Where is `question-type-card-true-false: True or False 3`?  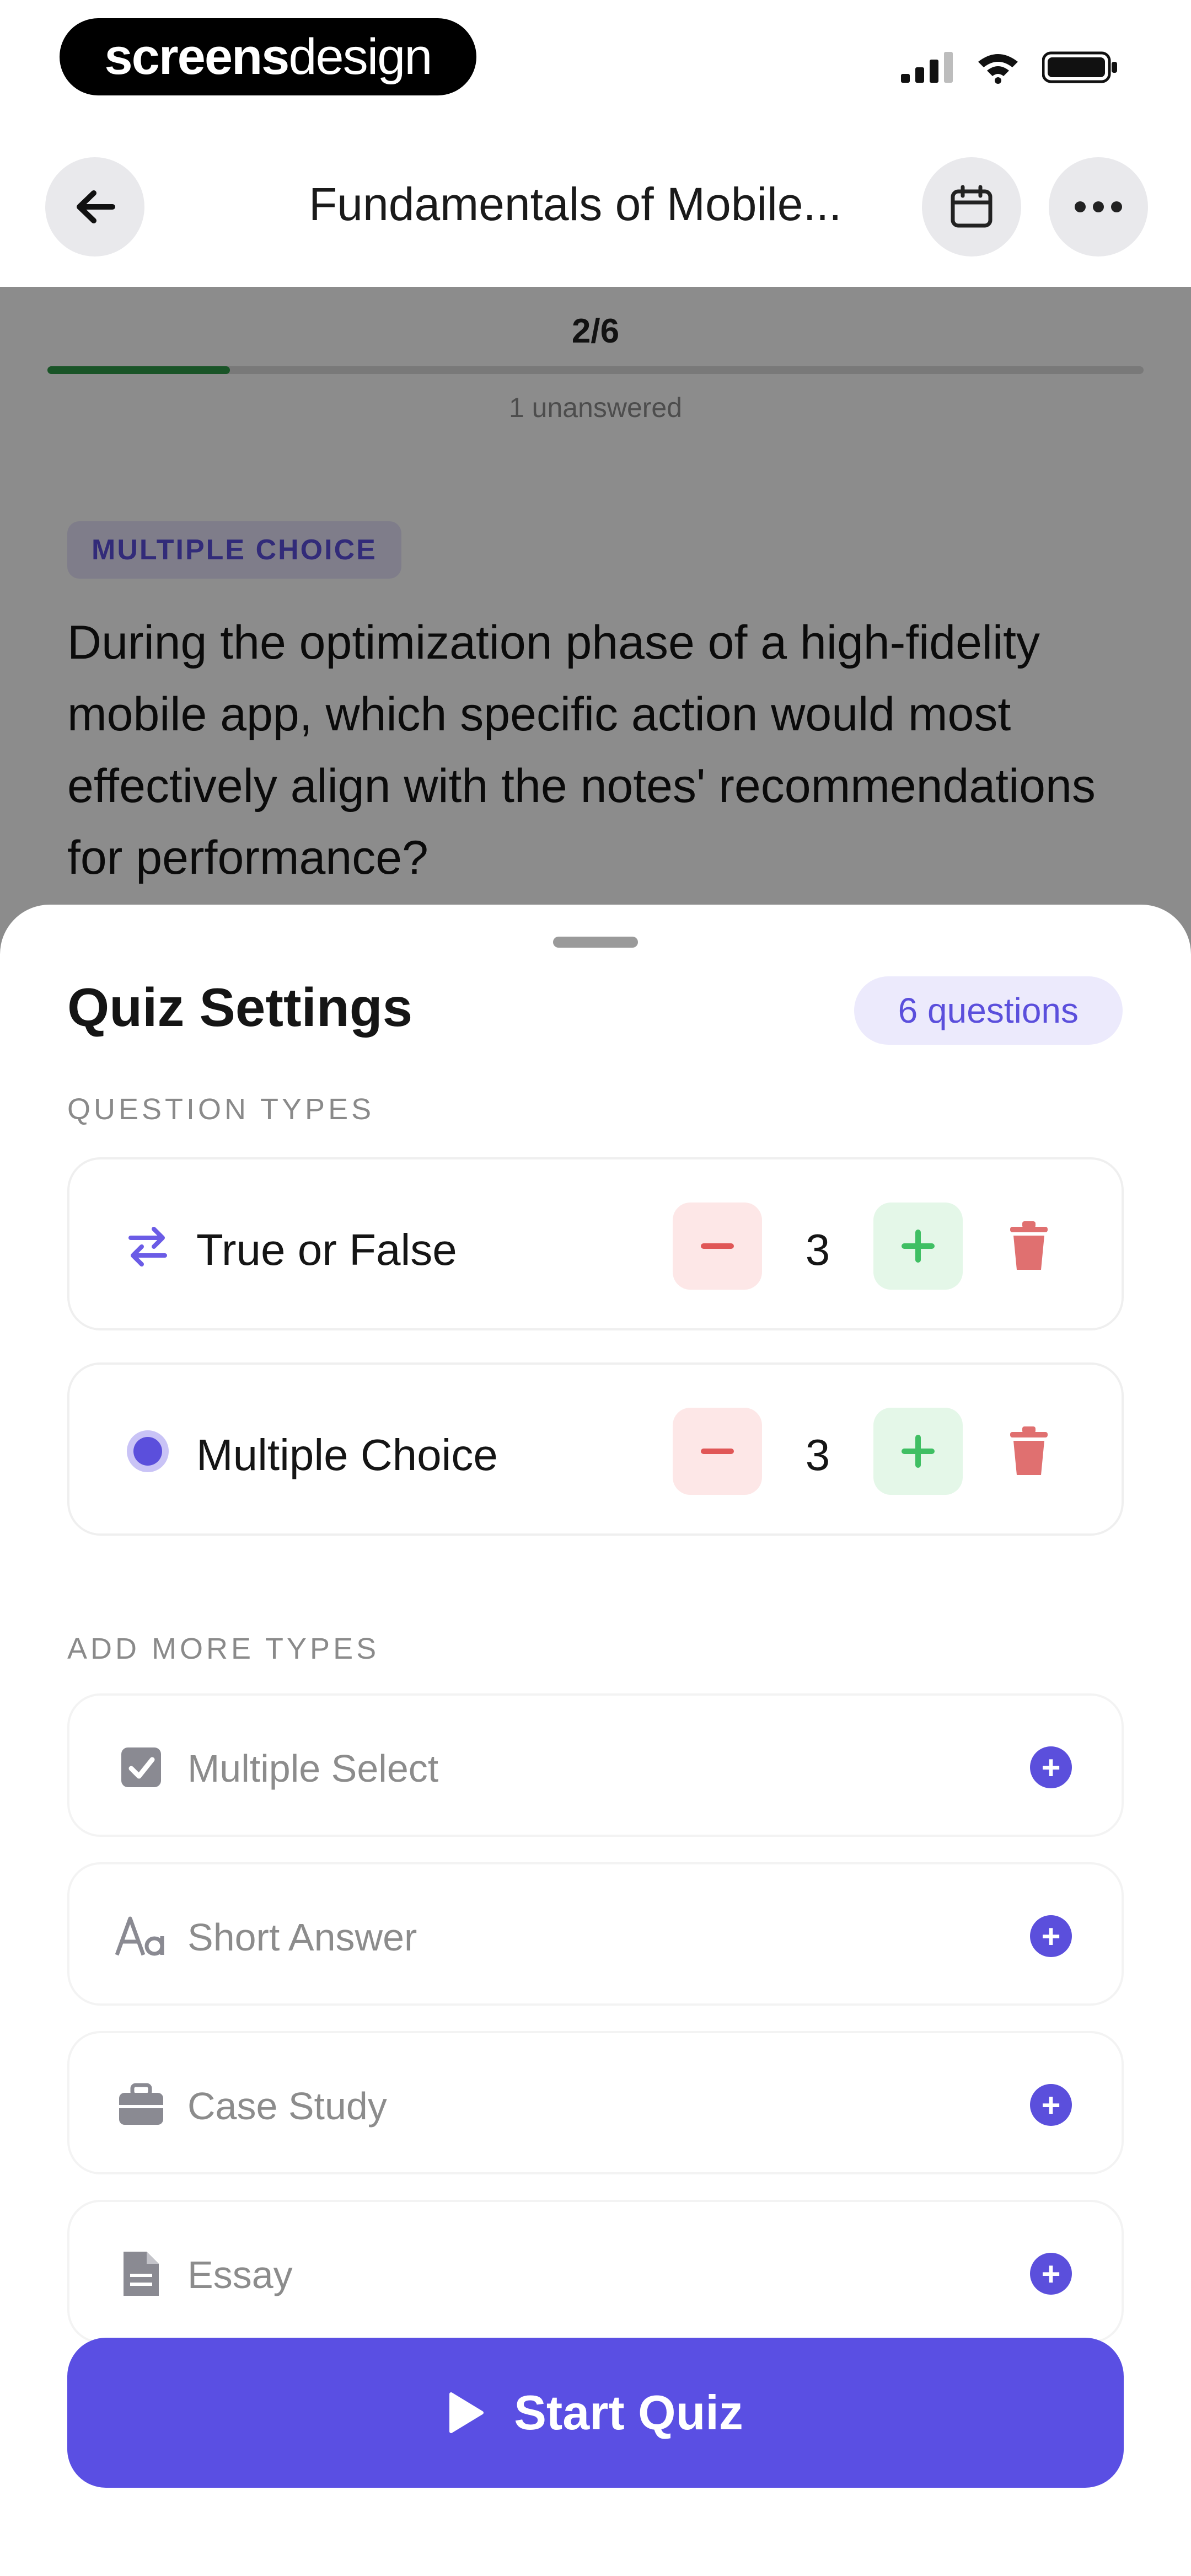
question-type-card-true-false: True or False 3 is located at coordinates (595, 1243).